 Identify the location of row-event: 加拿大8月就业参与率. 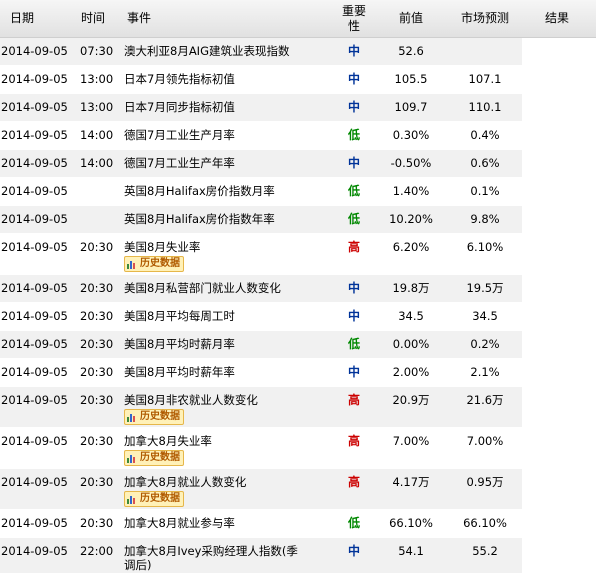
(214, 523).